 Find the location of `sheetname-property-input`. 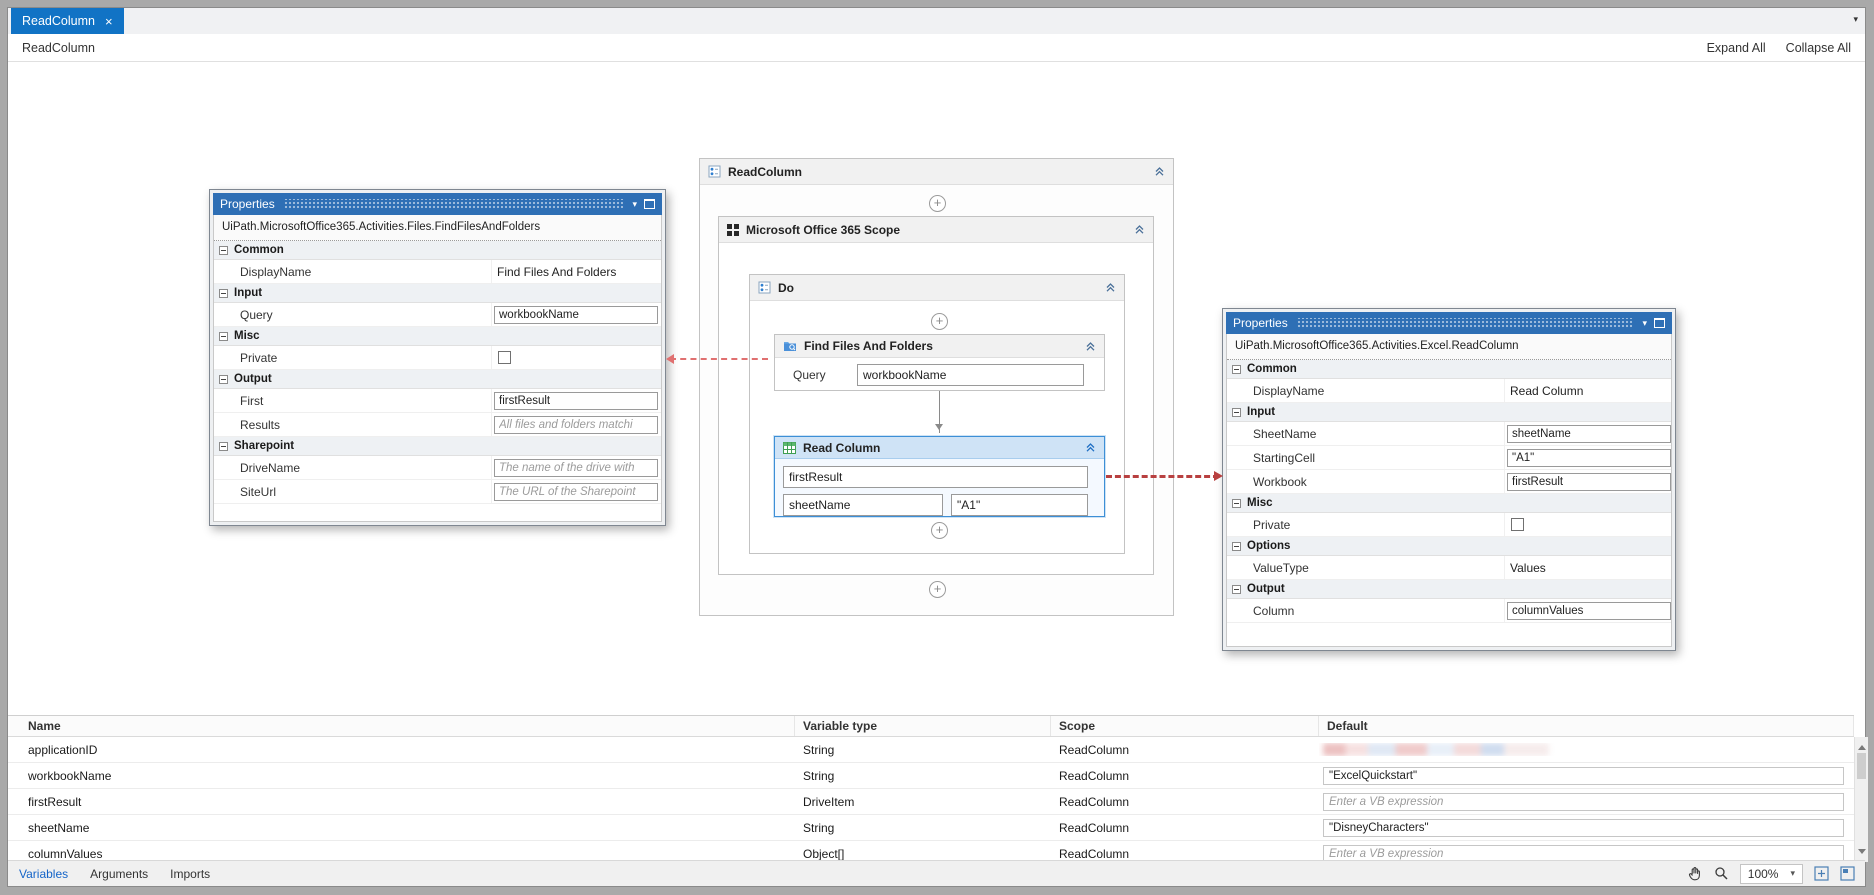

sheetname-property-input is located at coordinates (1589, 433).